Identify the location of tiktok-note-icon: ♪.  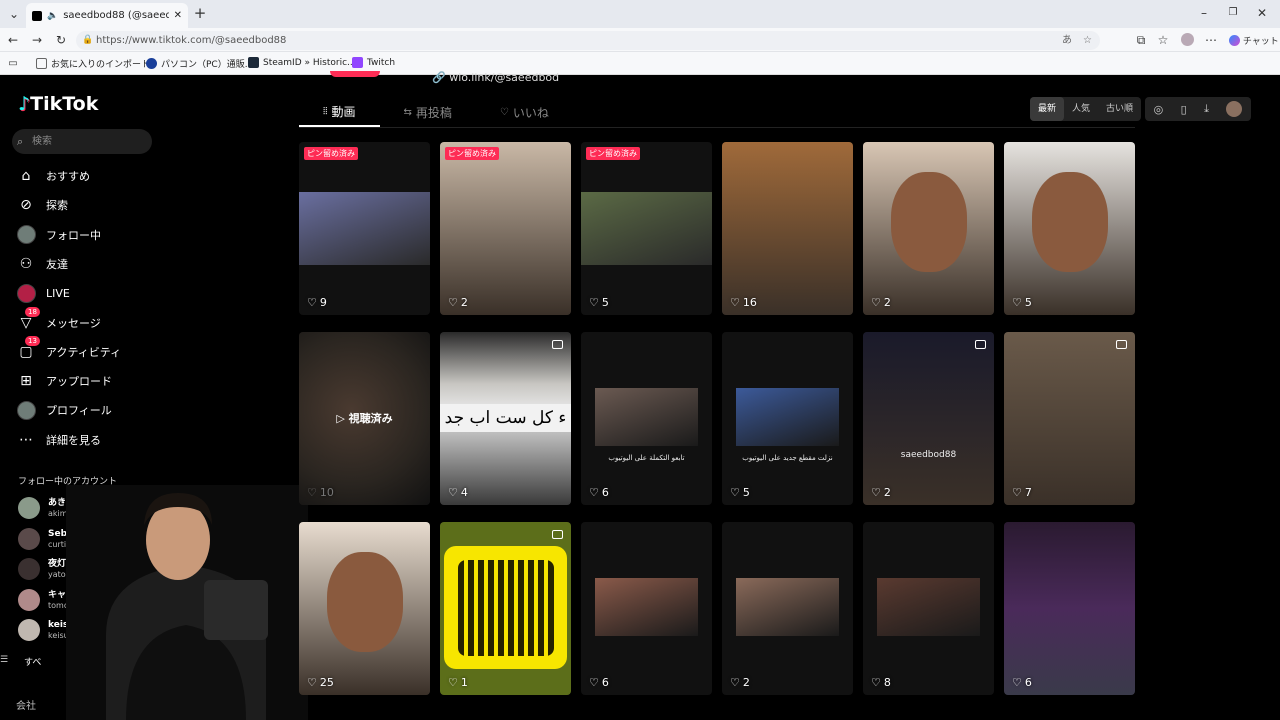
(24, 104).